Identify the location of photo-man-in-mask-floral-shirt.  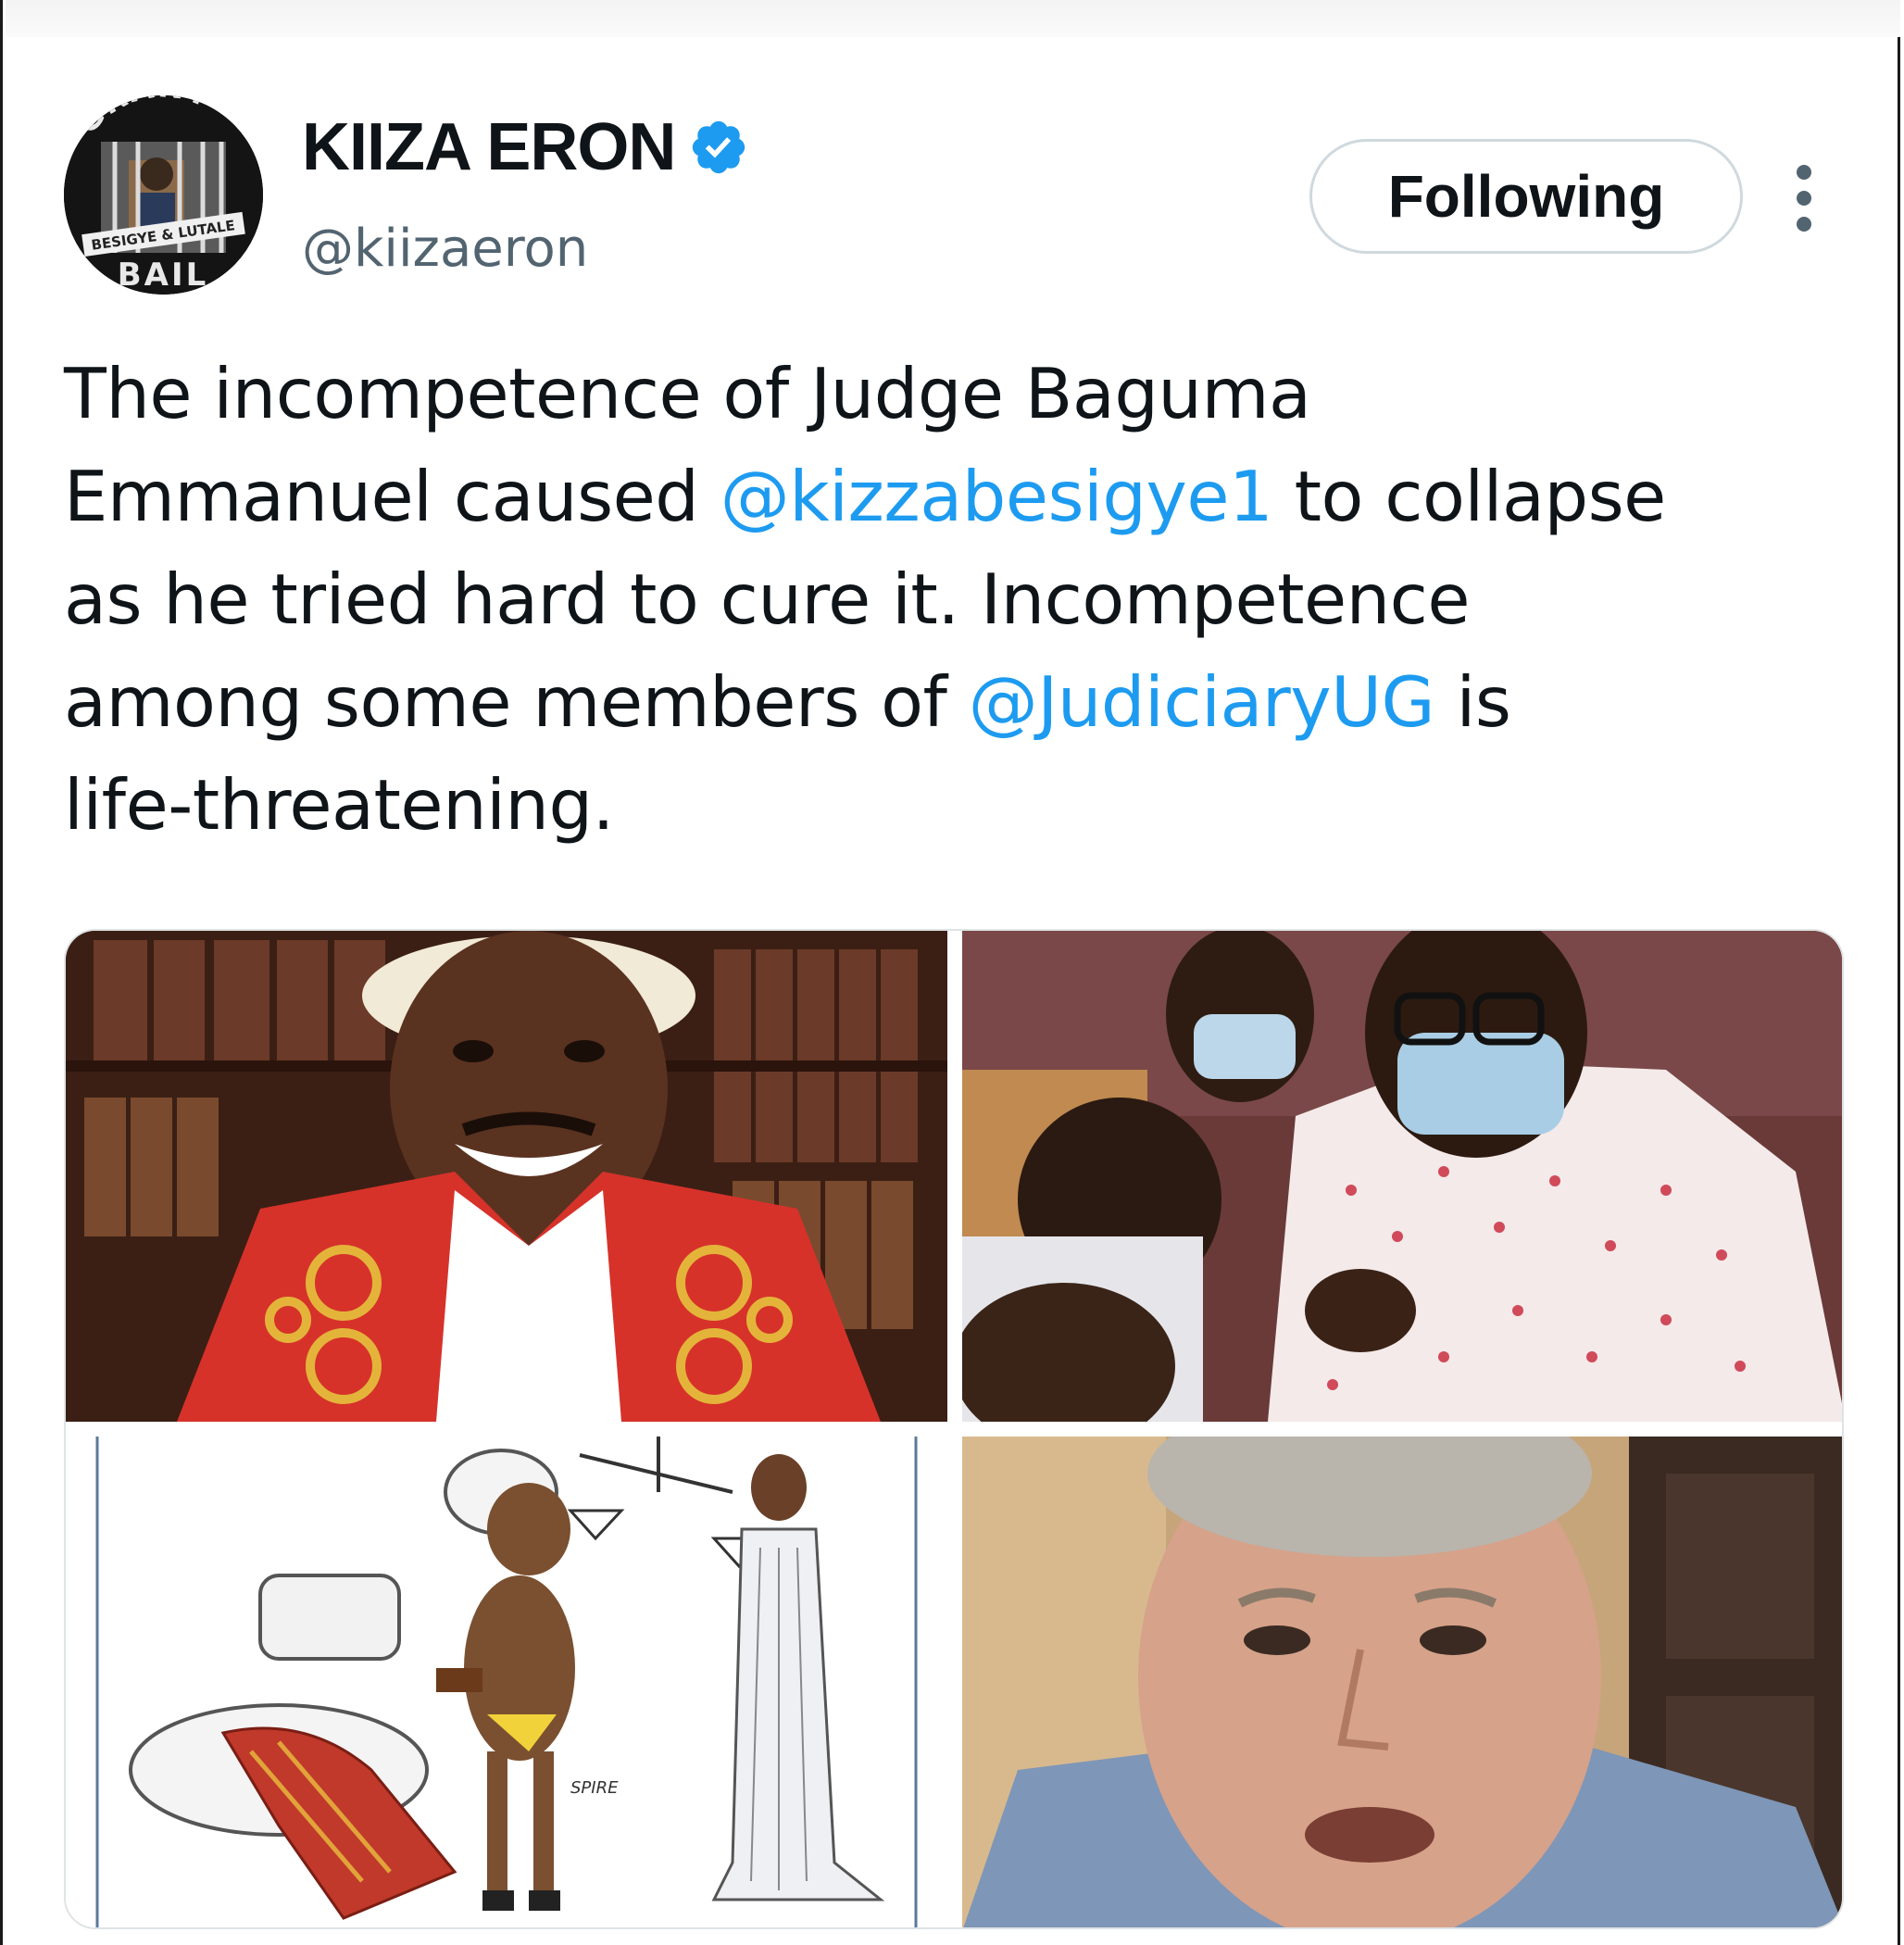
(1402, 1176).